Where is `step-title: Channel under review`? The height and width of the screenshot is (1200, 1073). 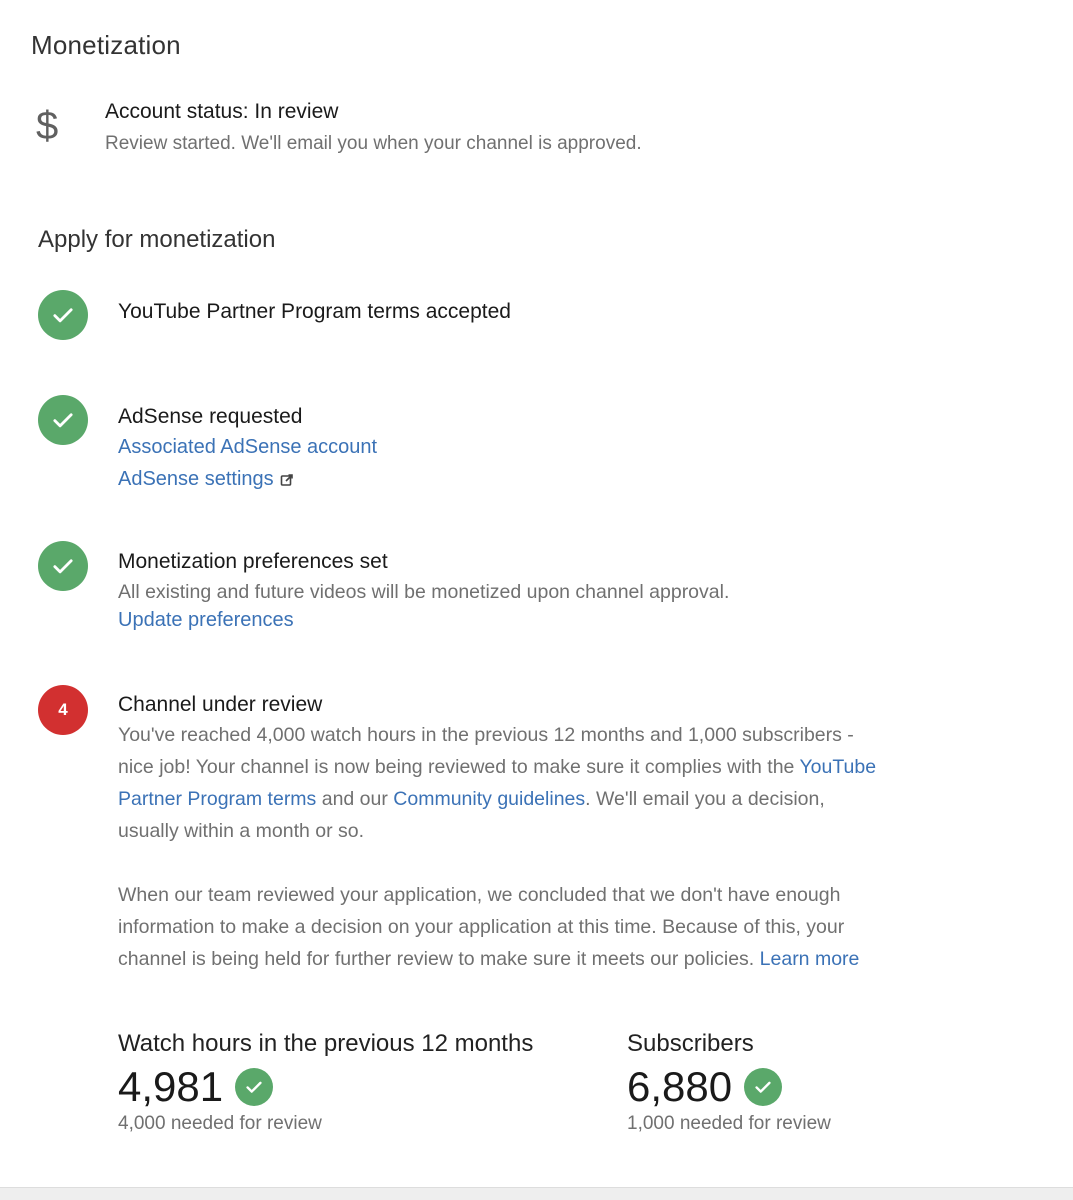
step-title: Channel under review is located at coordinates (220, 704).